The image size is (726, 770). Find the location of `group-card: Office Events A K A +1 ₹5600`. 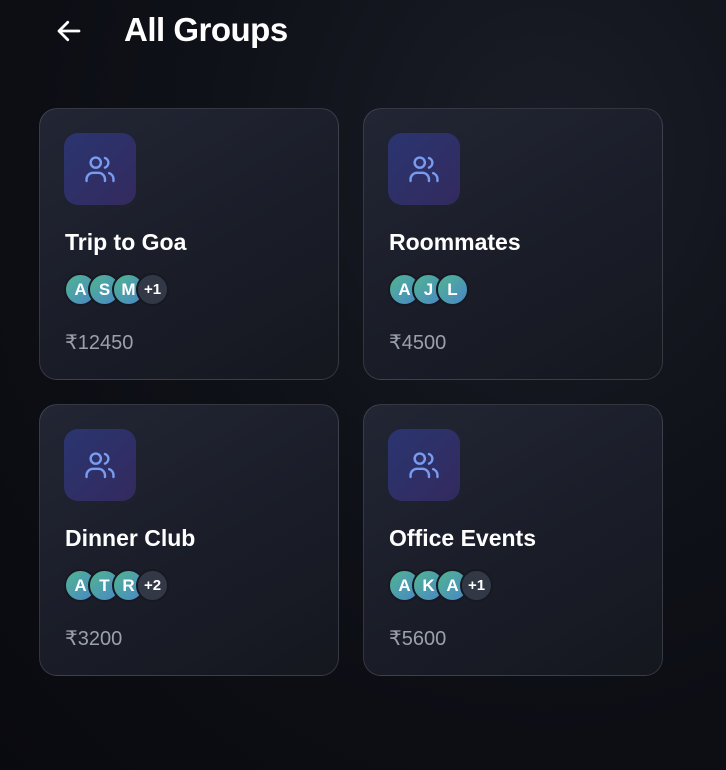

group-card: Office Events A K A +1 ₹5600 is located at coordinates (513, 540).